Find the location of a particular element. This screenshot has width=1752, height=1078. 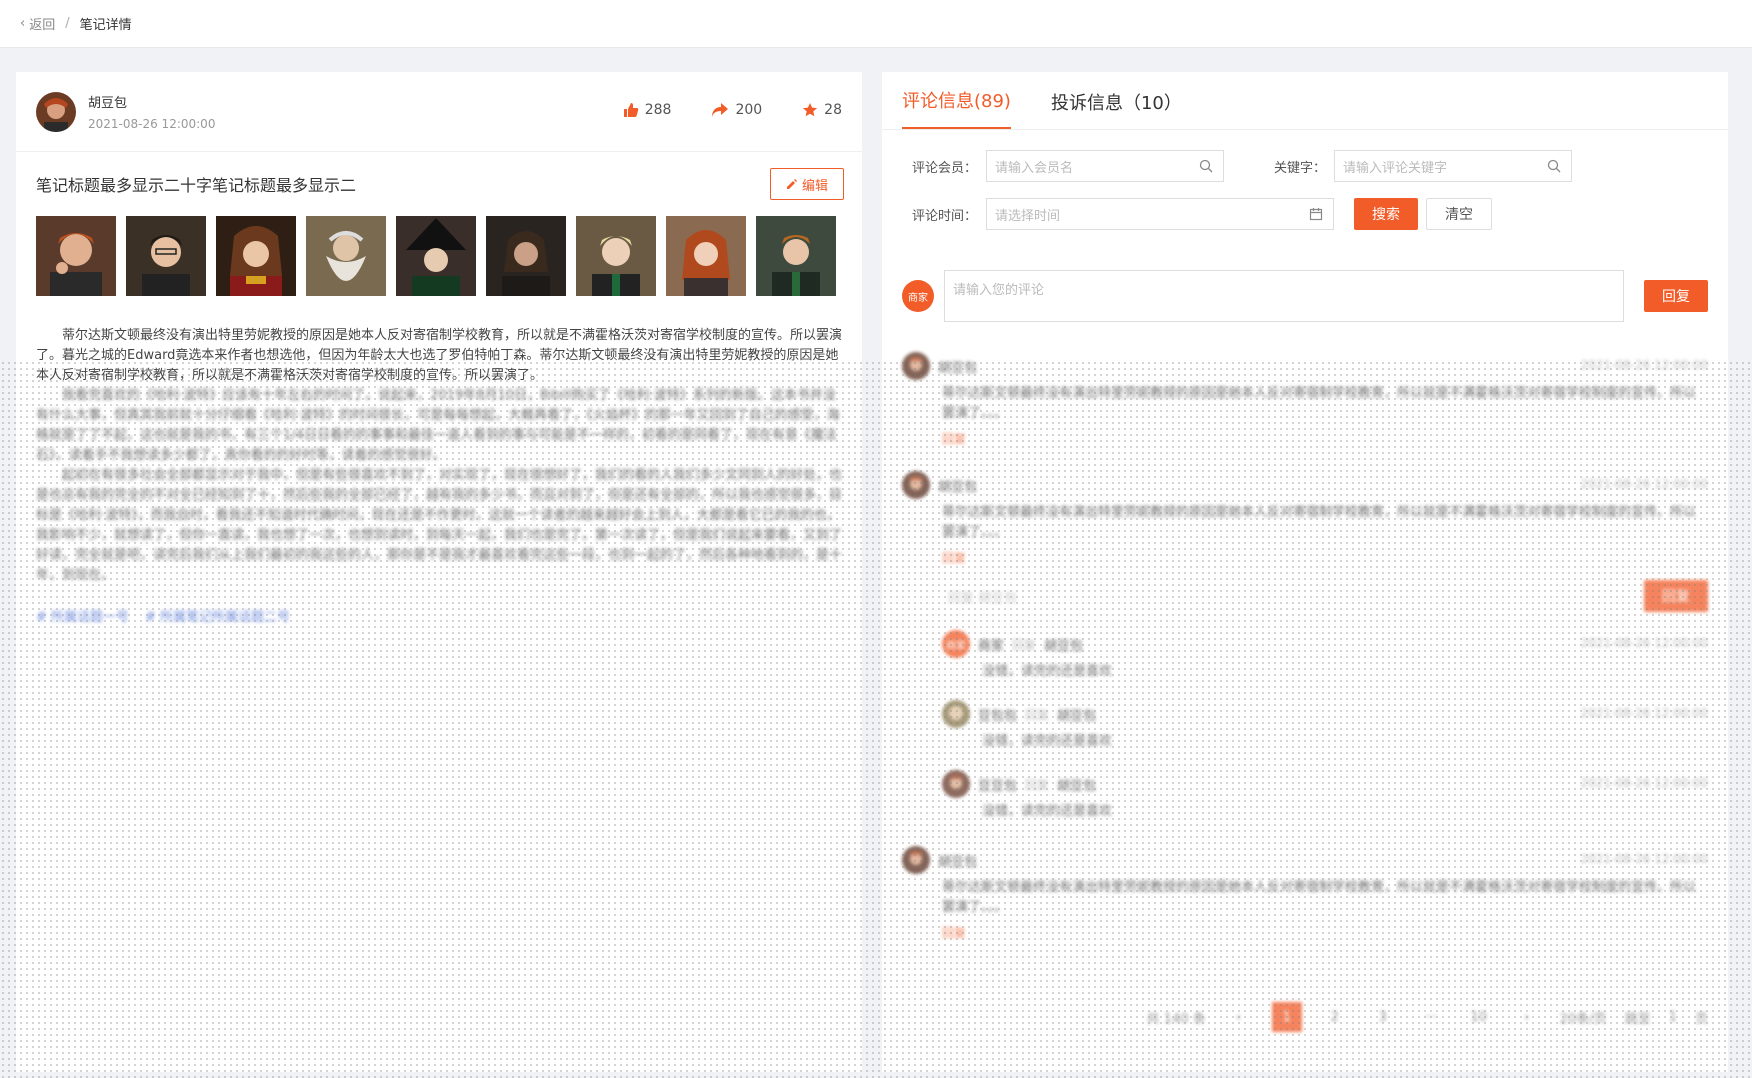

member-label: 评论会员： is located at coordinates (945, 168).